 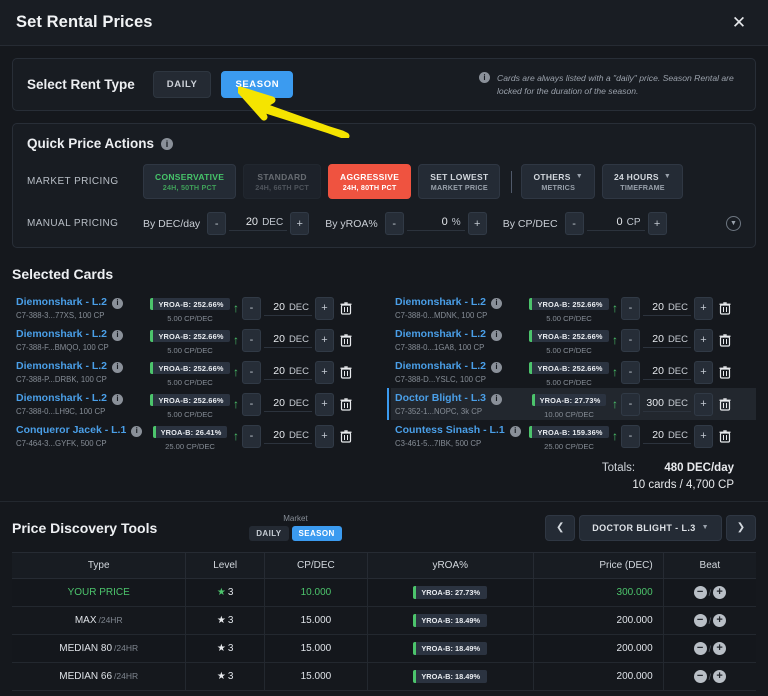 What do you see at coordinates (190, 400) in the screenshot?
I see `yroa-badge: YROA-B: 252.66%` at bounding box center [190, 400].